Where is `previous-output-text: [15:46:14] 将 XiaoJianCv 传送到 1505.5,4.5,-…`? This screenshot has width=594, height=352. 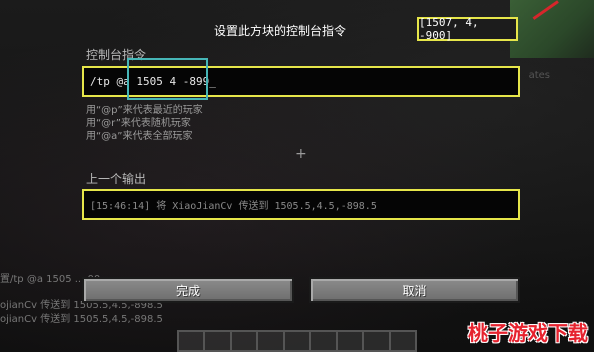
previous-output-text: [15:46:14] 将 XiaoJianCv 传送到 1505.5,4.5,-… is located at coordinates (233, 206).